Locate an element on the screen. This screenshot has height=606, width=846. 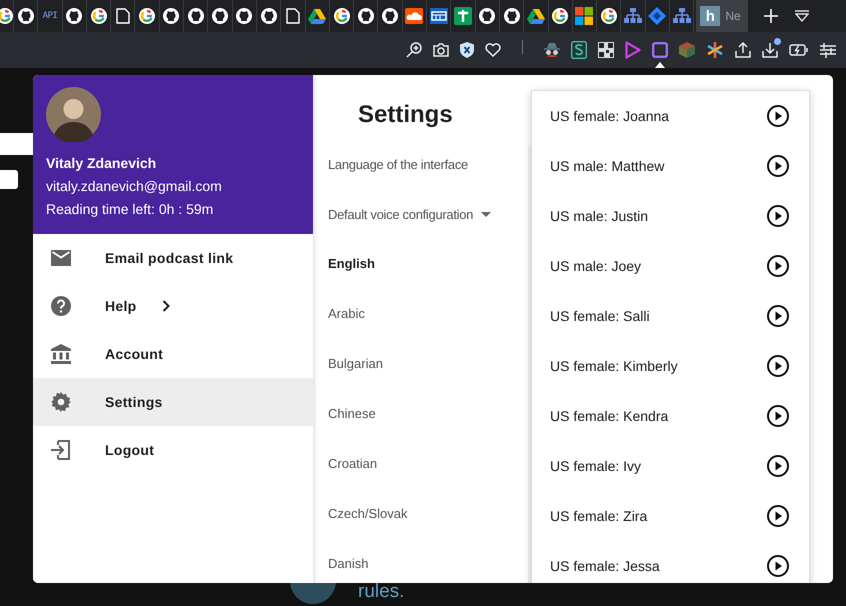
voice-dropdown: Default voice configuration is located at coordinates (410, 214).